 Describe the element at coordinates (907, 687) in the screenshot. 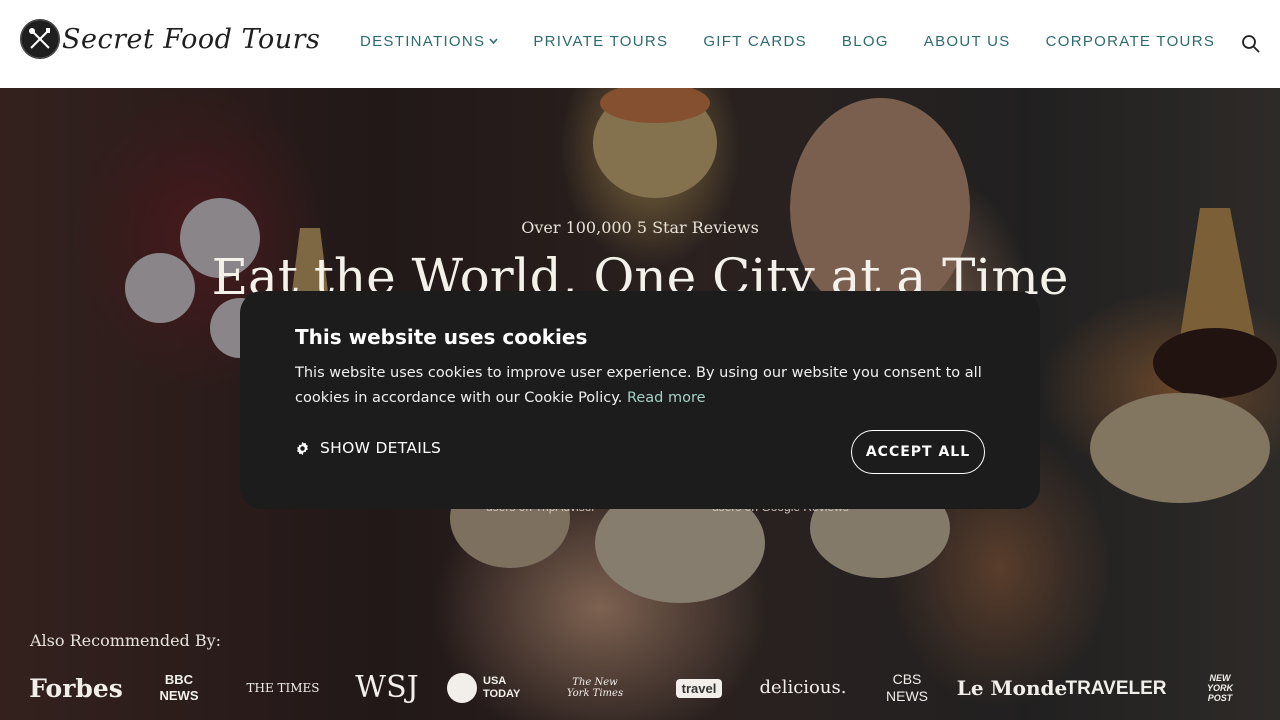

I see `cbs-news-logo: CBS NEWS` at that location.